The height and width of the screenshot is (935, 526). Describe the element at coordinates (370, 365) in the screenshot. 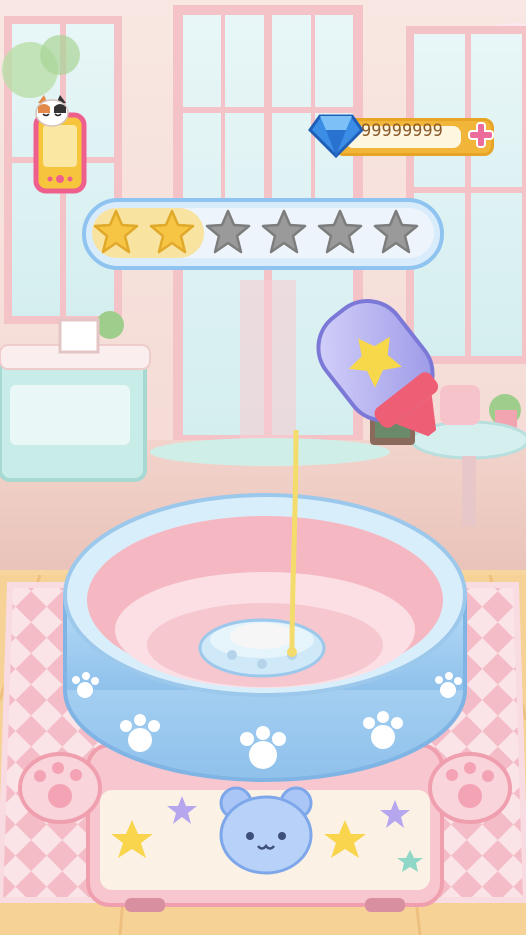

I see `syrup-bottle-icon` at that location.